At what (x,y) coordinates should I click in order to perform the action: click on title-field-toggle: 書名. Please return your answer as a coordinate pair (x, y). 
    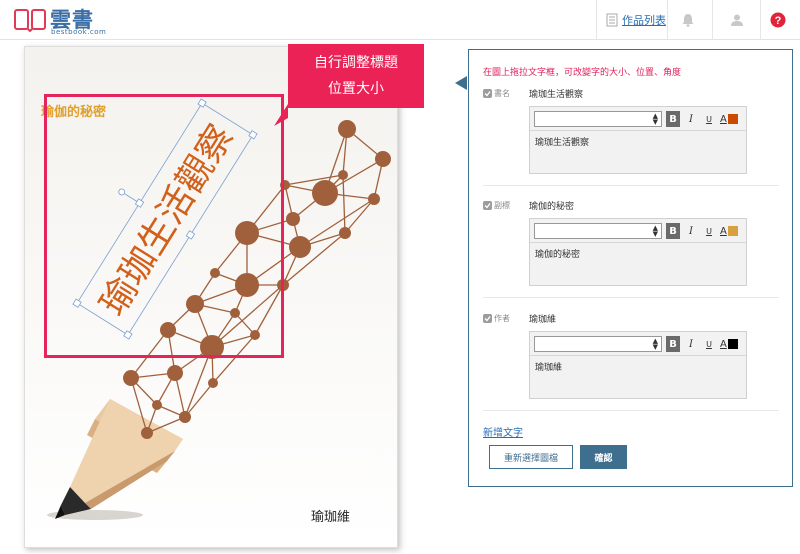
    Looking at the image, I should click on (496, 93).